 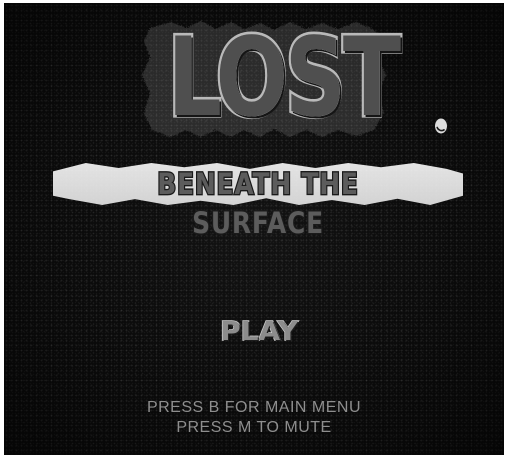 What do you see at coordinates (254, 427) in the screenshot?
I see `mute-hint: PRESS M TO MUTE` at bounding box center [254, 427].